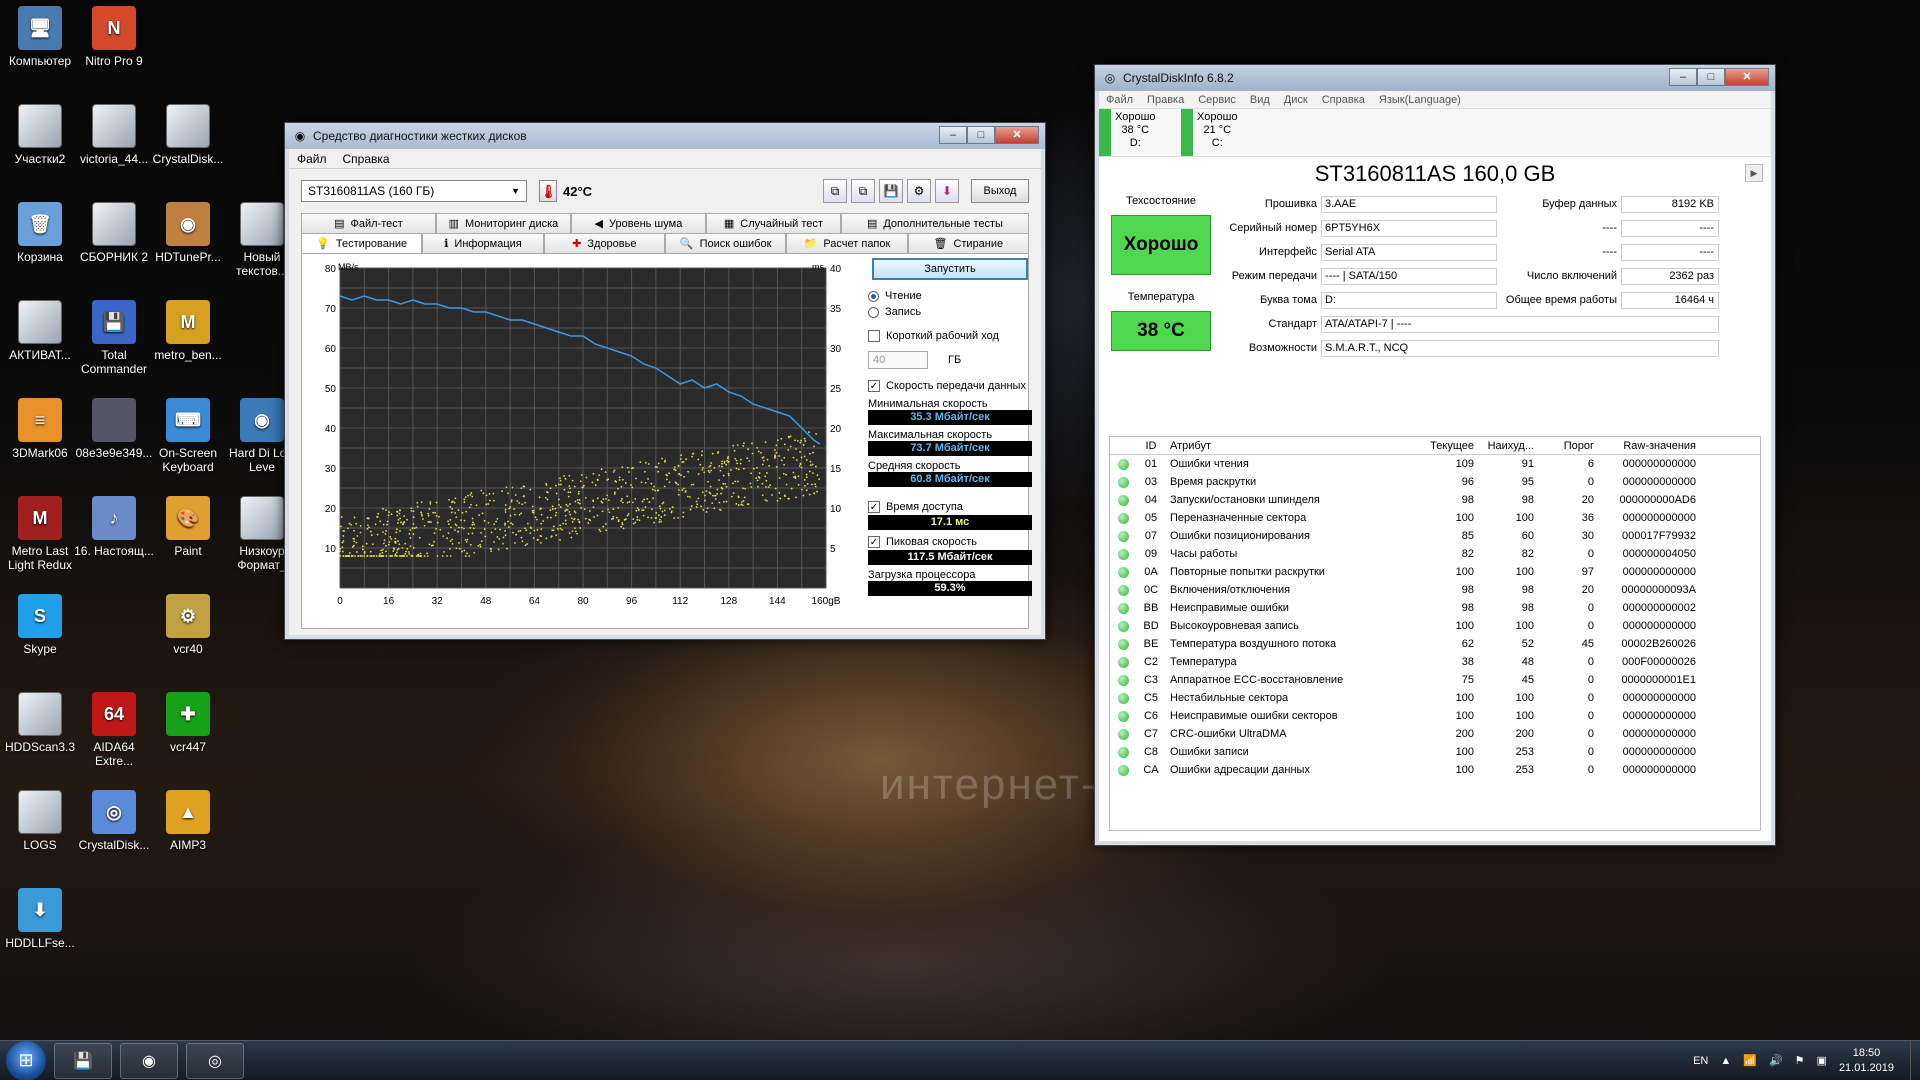 Image resolution: width=1920 pixels, height=1080 pixels. Describe the element at coordinates (1161, 245) in the screenshot. I see `health-status-button: Хорошо` at that location.